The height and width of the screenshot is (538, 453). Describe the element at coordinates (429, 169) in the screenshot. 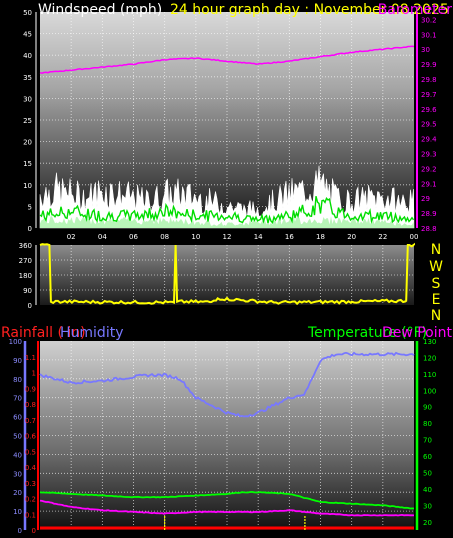

I see `barometer-y-tick-label: 29.2` at that location.